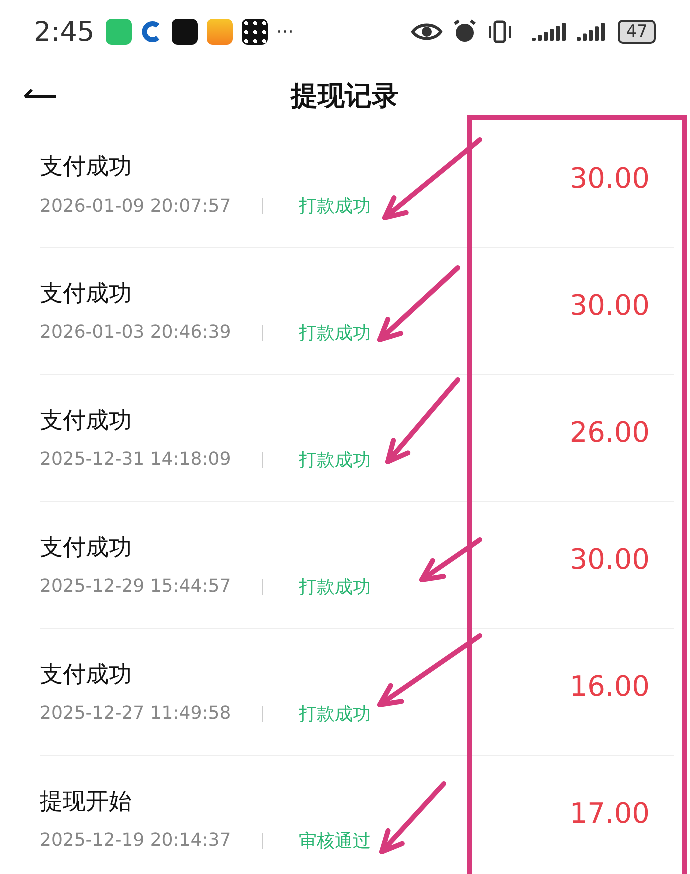 The width and height of the screenshot is (690, 874). Describe the element at coordinates (136, 713) in the screenshot. I see `record-time: 2025-12-27 11:49:58` at that location.